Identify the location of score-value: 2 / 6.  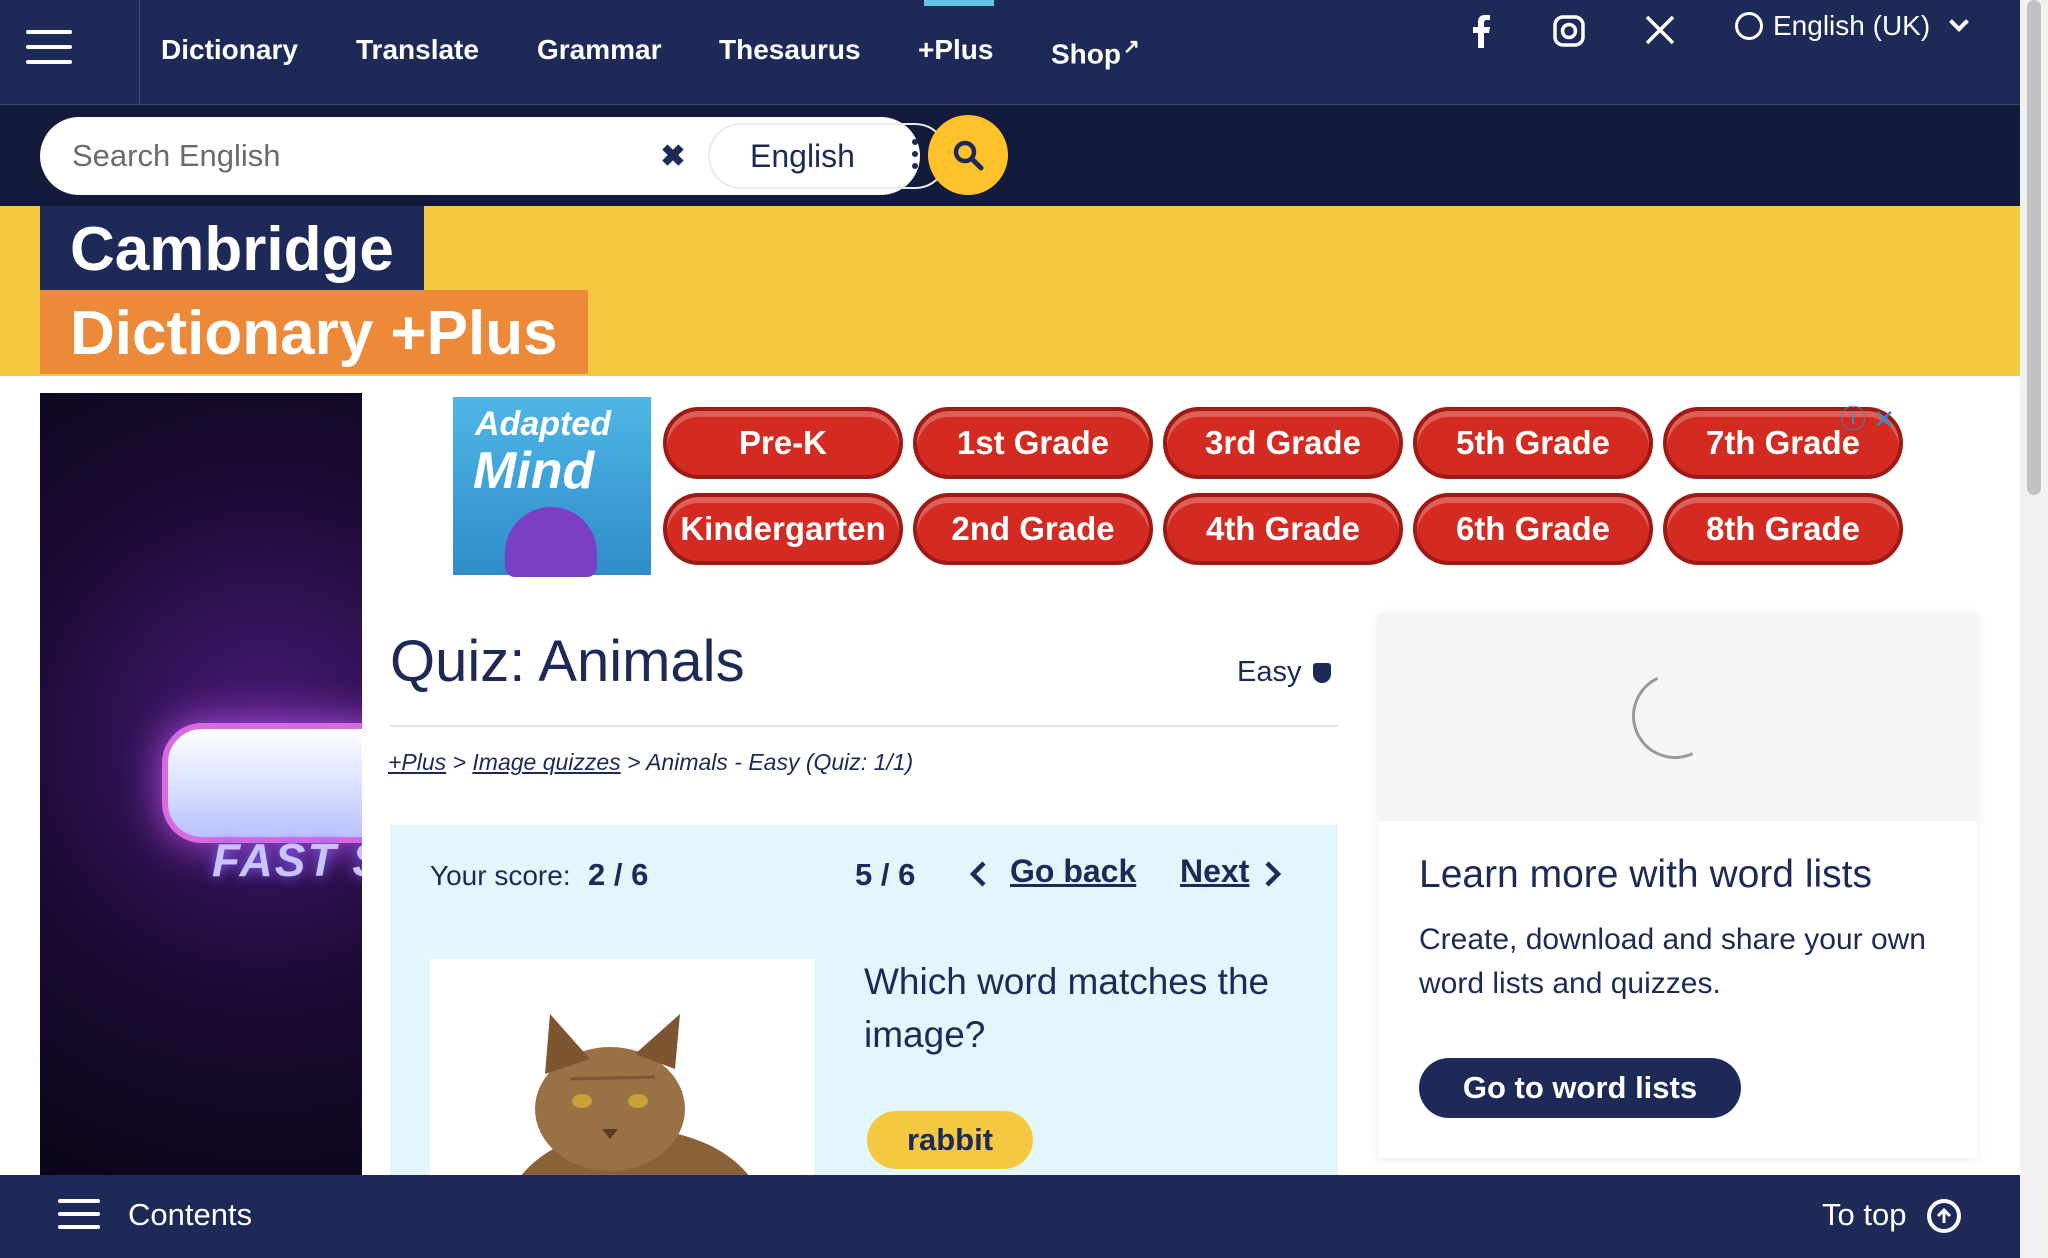
(618, 874).